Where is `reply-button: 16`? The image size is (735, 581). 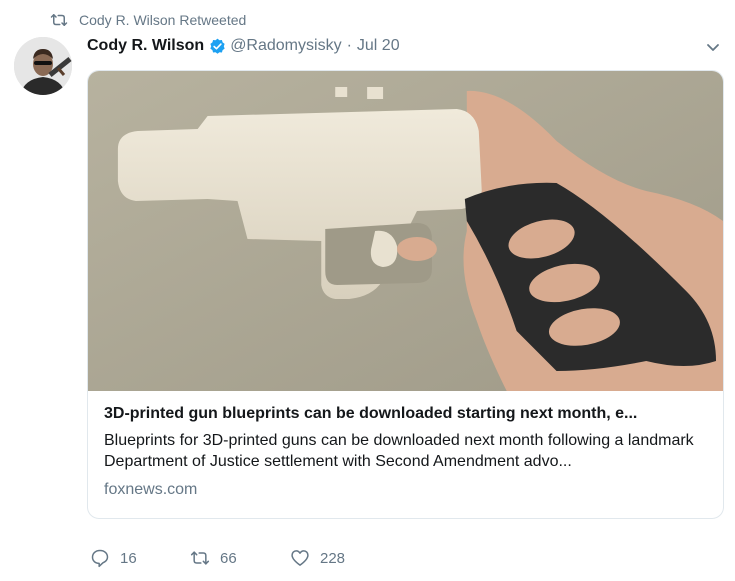
reply-button: 16 is located at coordinates (140, 558).